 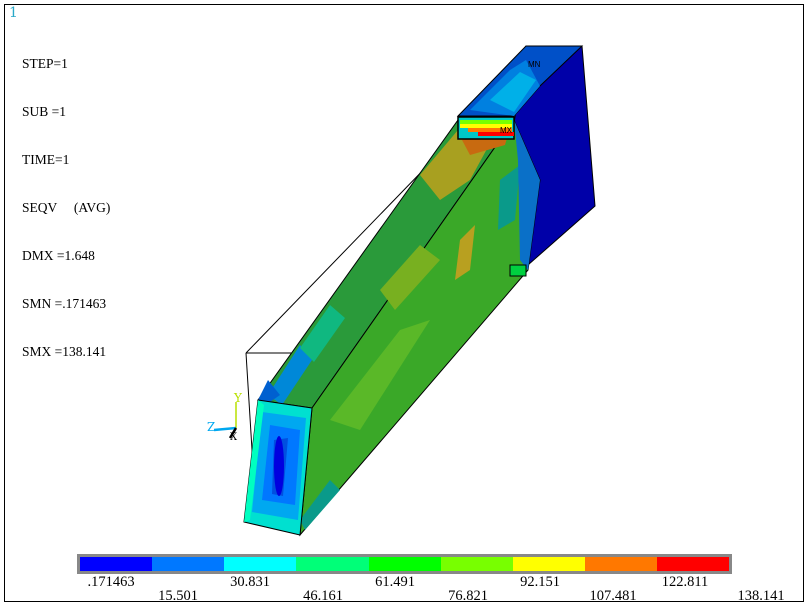 I want to click on coordinate-triad: Y Z X, so click(x=225, y=417).